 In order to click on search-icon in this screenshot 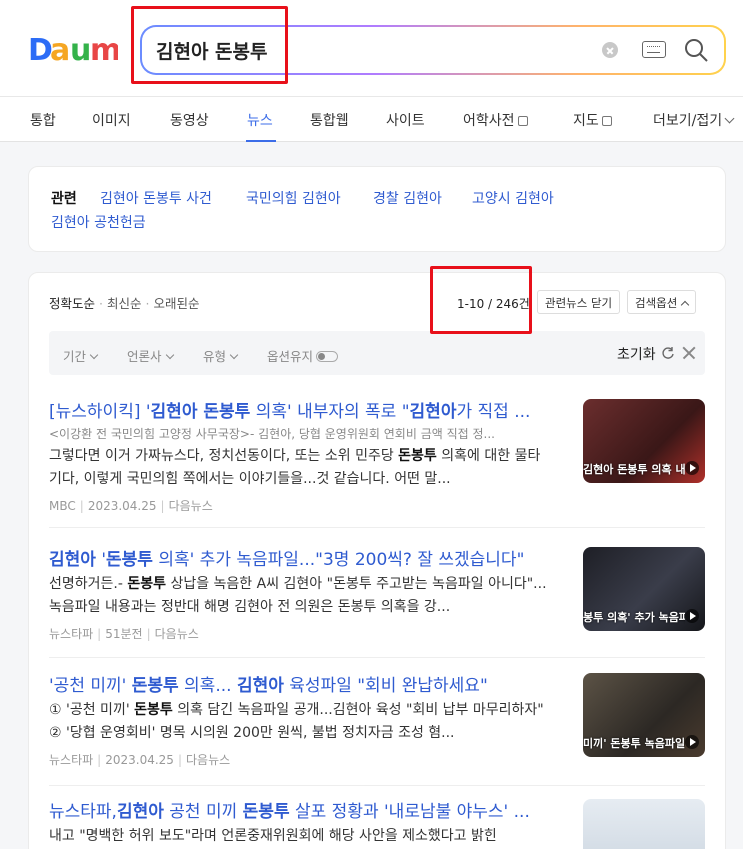, I will do `click(696, 50)`.